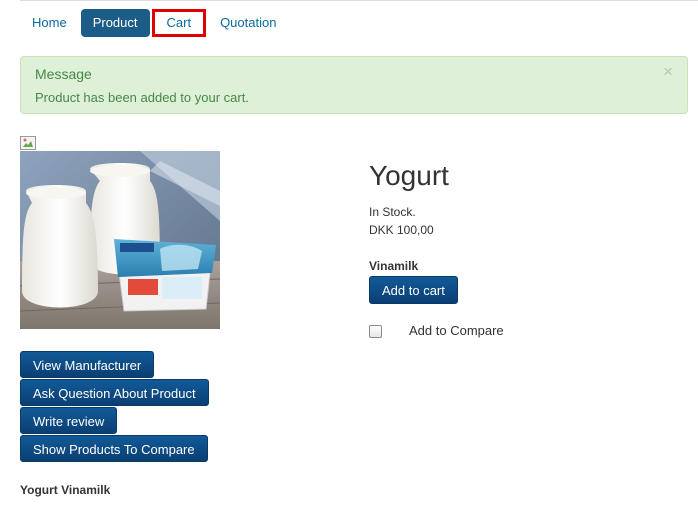 This screenshot has width=698, height=514. What do you see at coordinates (413, 290) in the screenshot?
I see `add-to-cart-button: Add to cart` at bounding box center [413, 290].